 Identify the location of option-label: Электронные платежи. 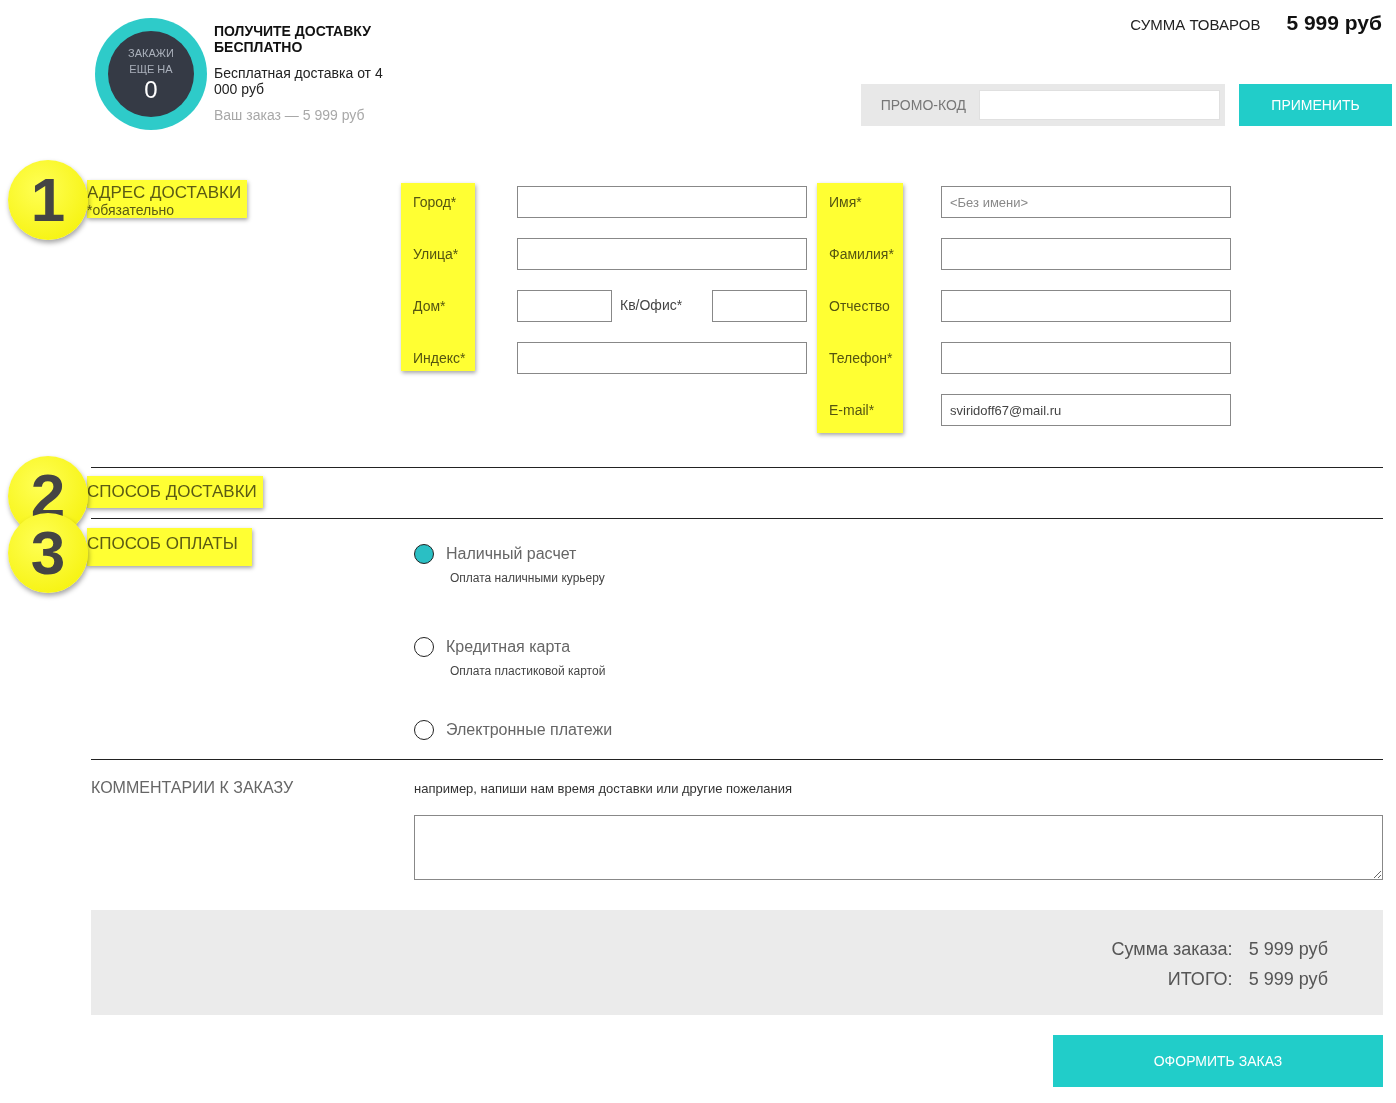
(529, 730).